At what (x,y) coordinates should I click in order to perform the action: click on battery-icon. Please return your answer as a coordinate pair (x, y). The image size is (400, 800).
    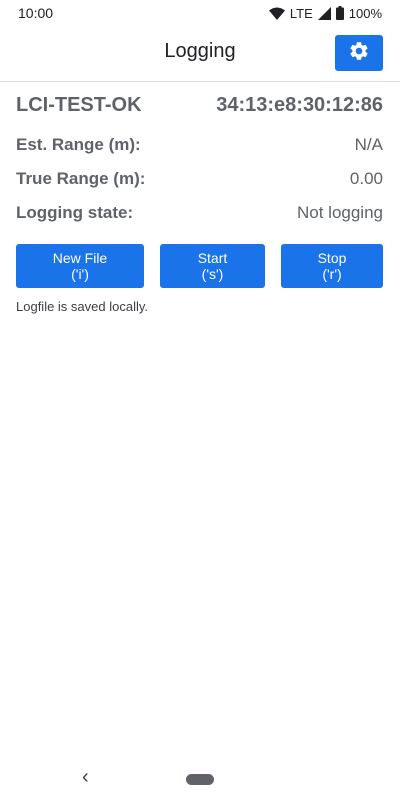
    Looking at the image, I should click on (339, 13).